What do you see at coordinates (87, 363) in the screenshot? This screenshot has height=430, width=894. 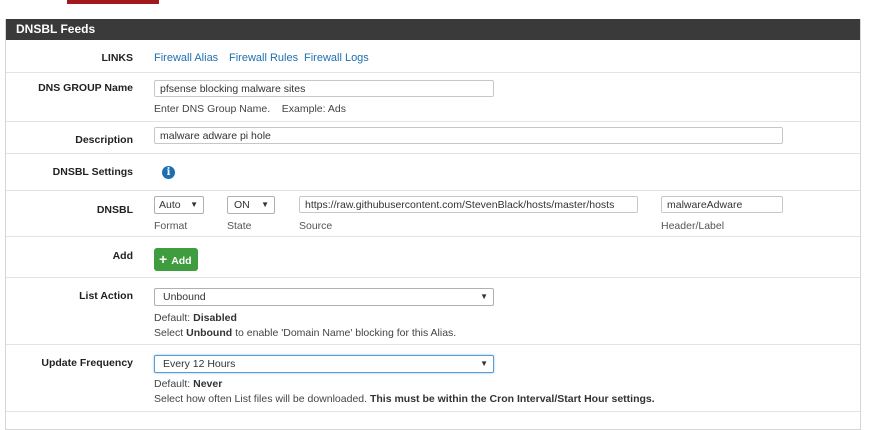 I see `update-frequency-label: Update Frequency` at bounding box center [87, 363].